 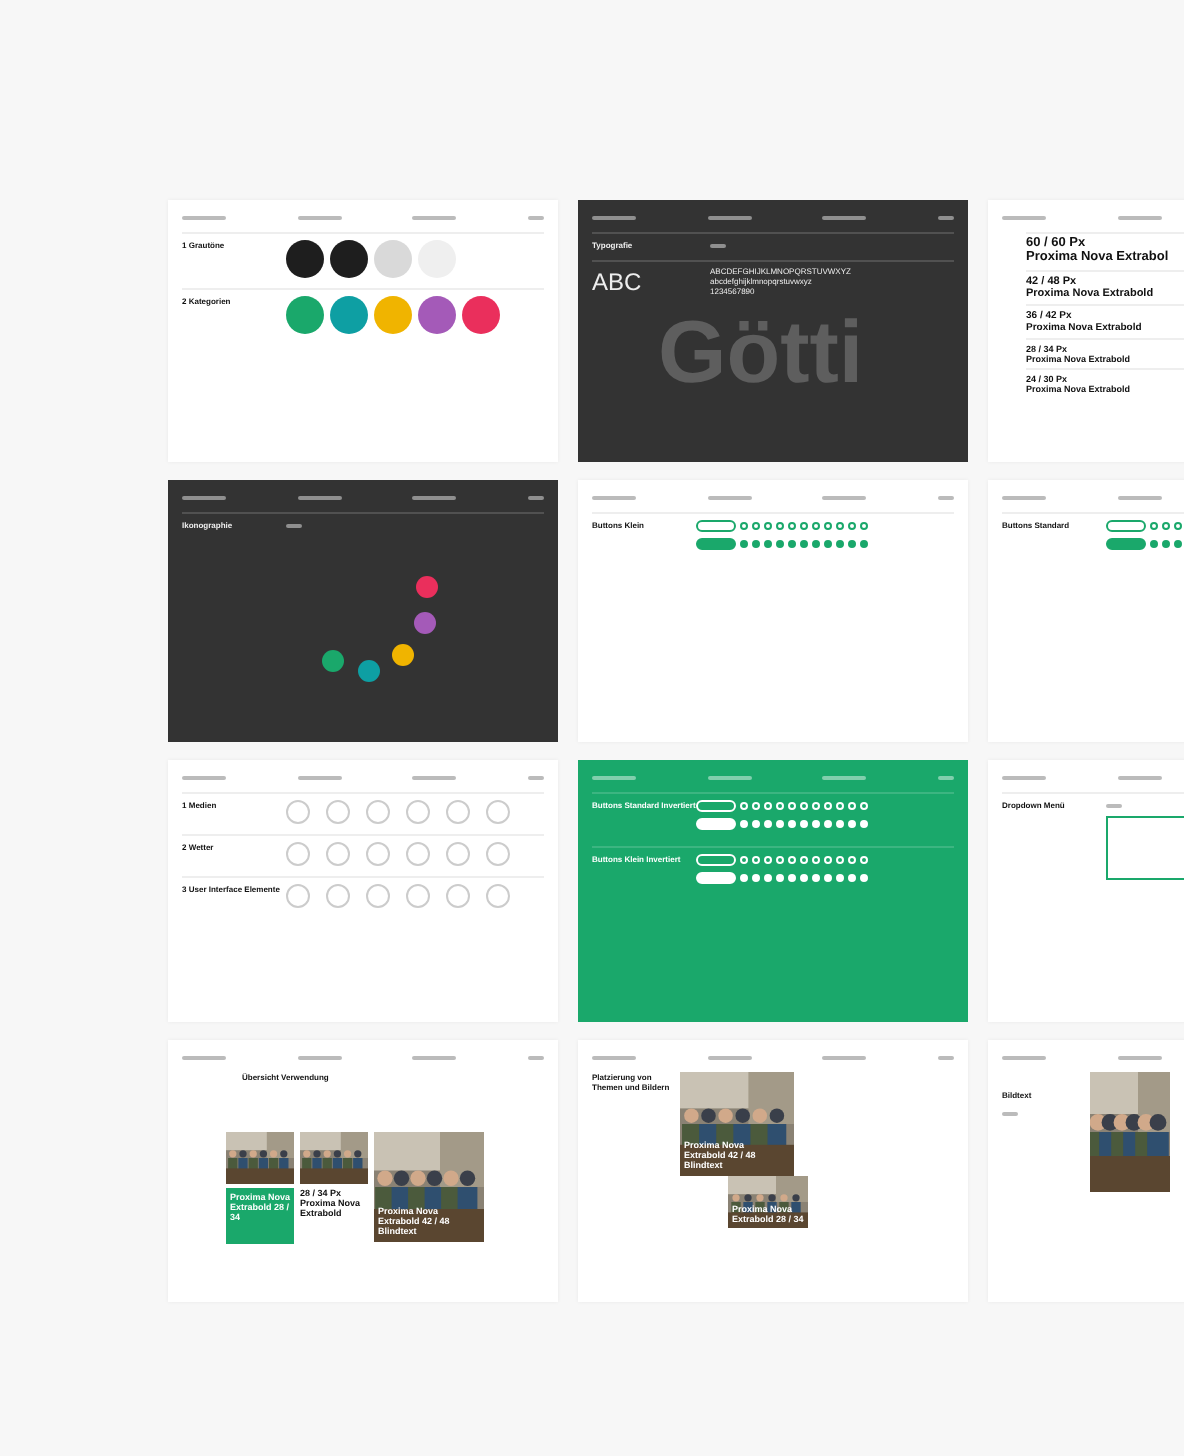 What do you see at coordinates (618, 282) in the screenshot?
I see `type-sample: ABC` at bounding box center [618, 282].